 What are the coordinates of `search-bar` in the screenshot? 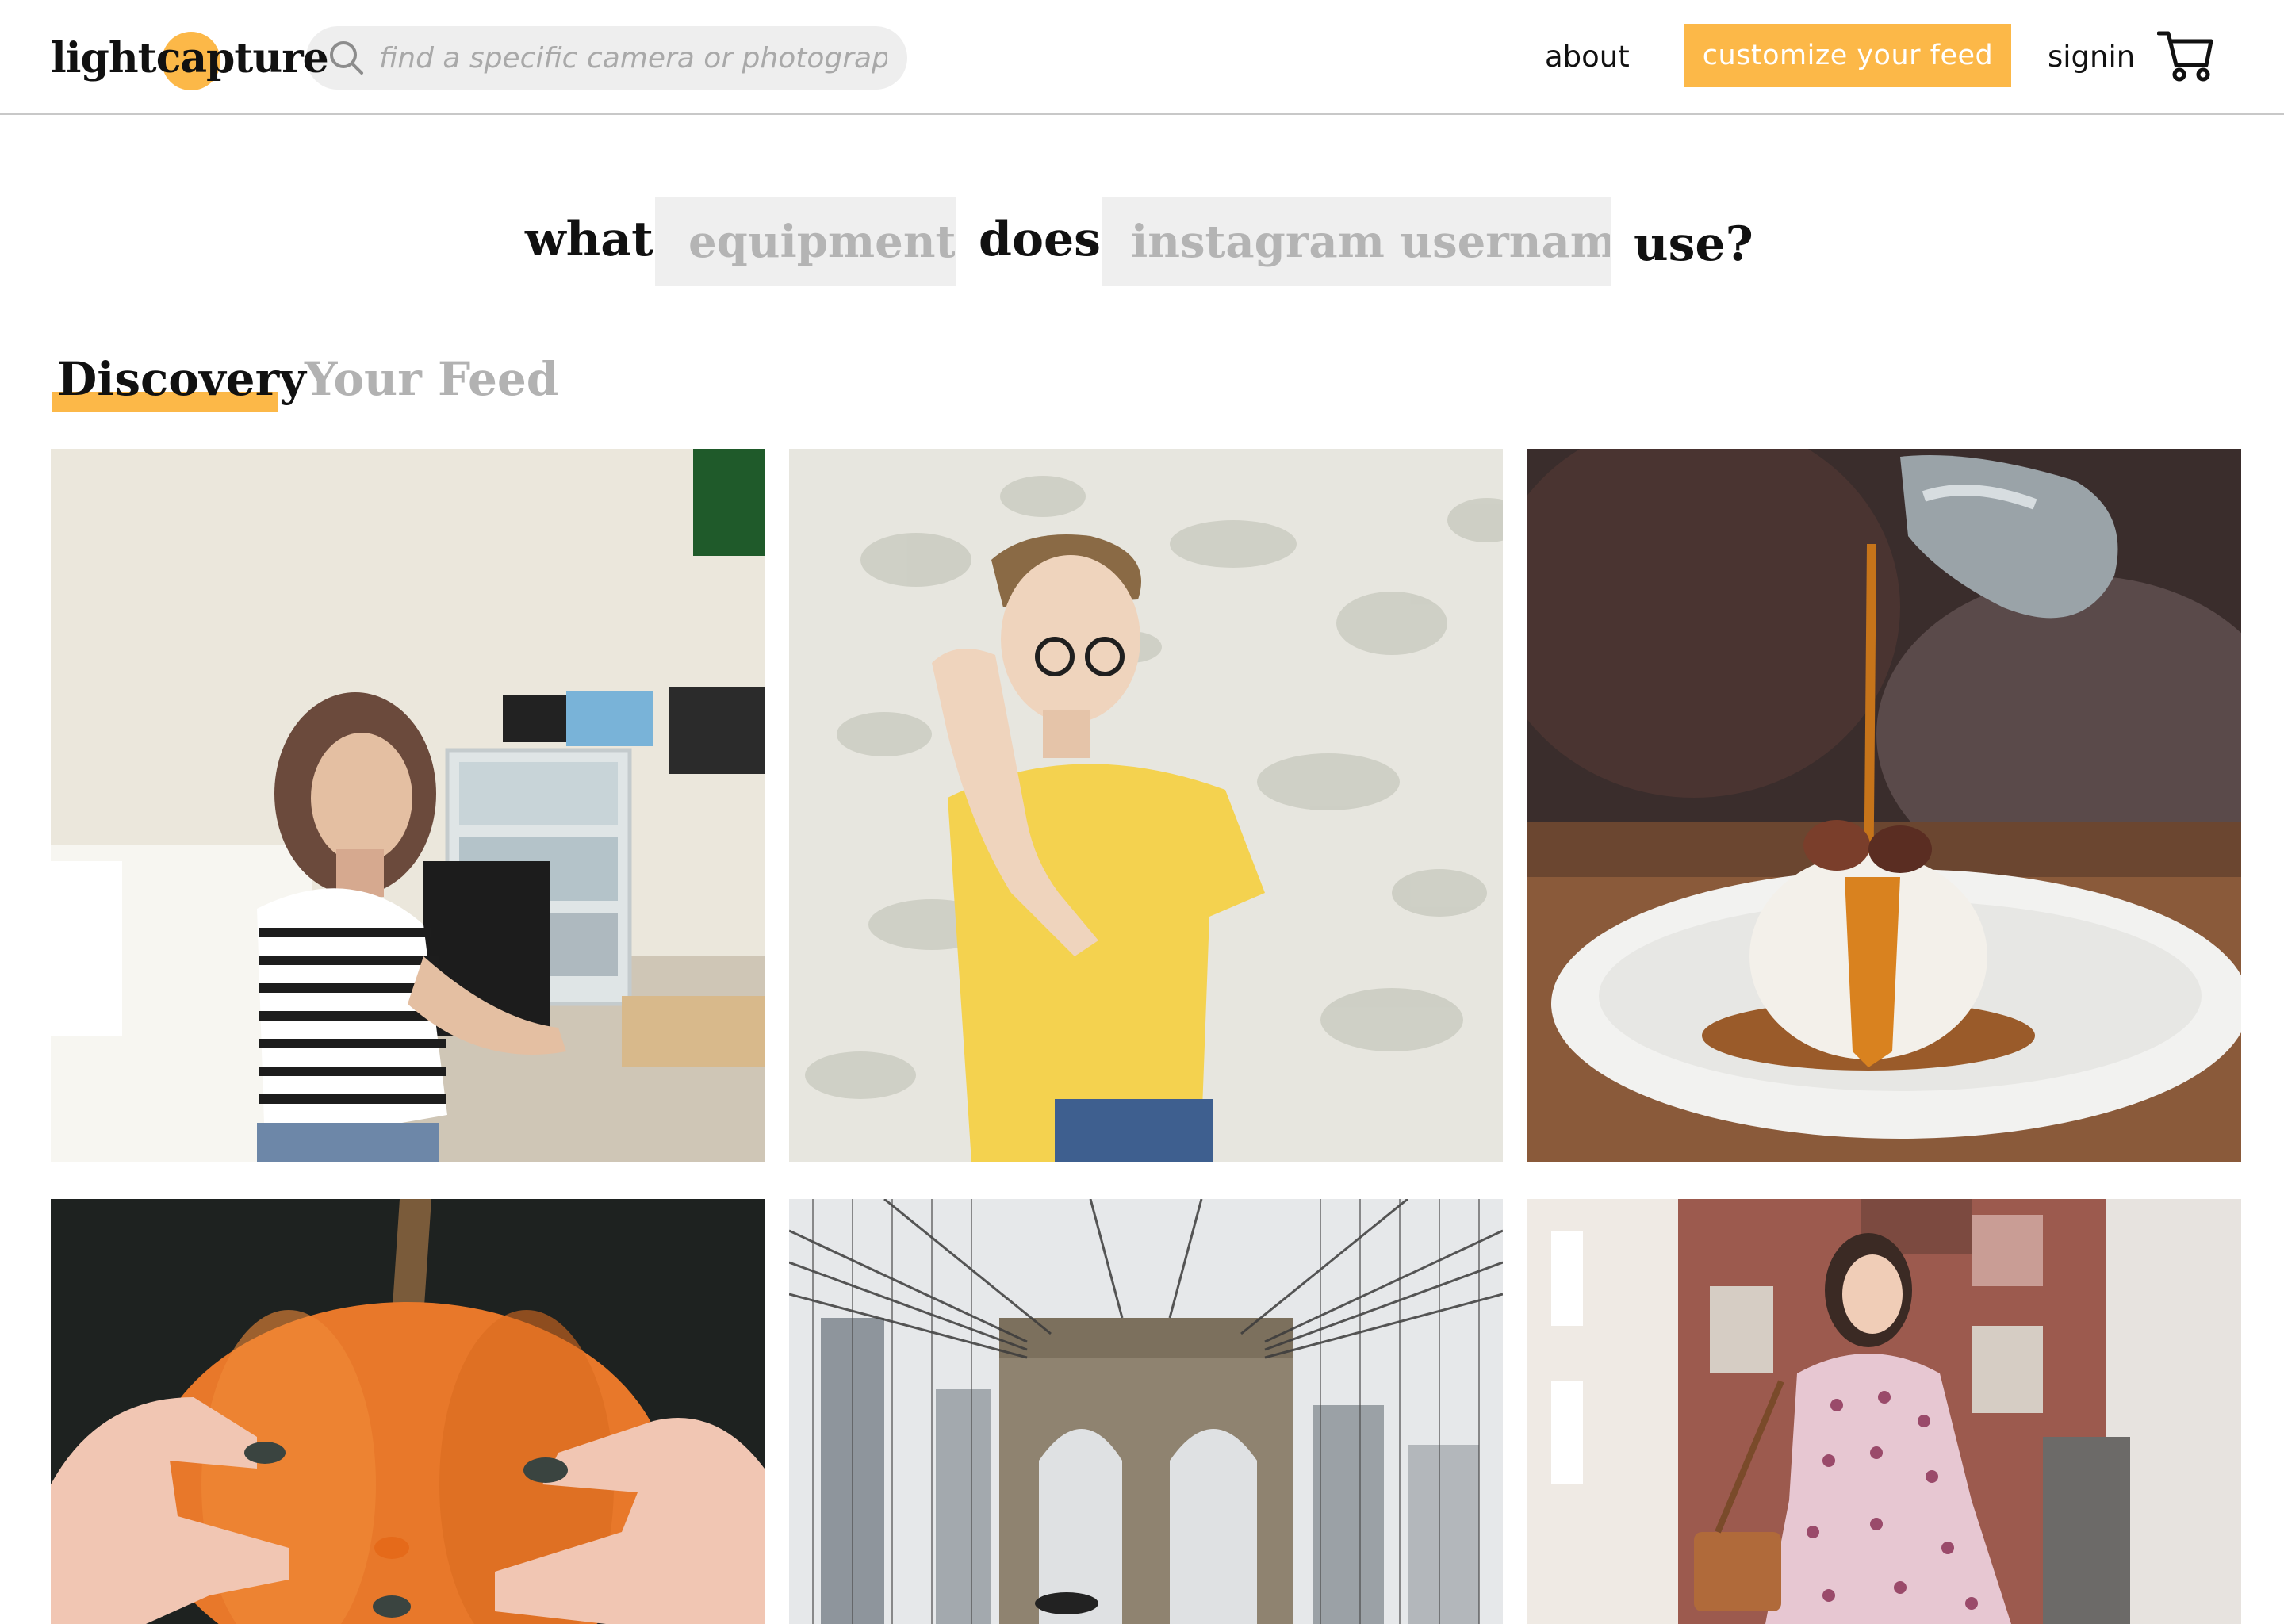 It's located at (606, 58).